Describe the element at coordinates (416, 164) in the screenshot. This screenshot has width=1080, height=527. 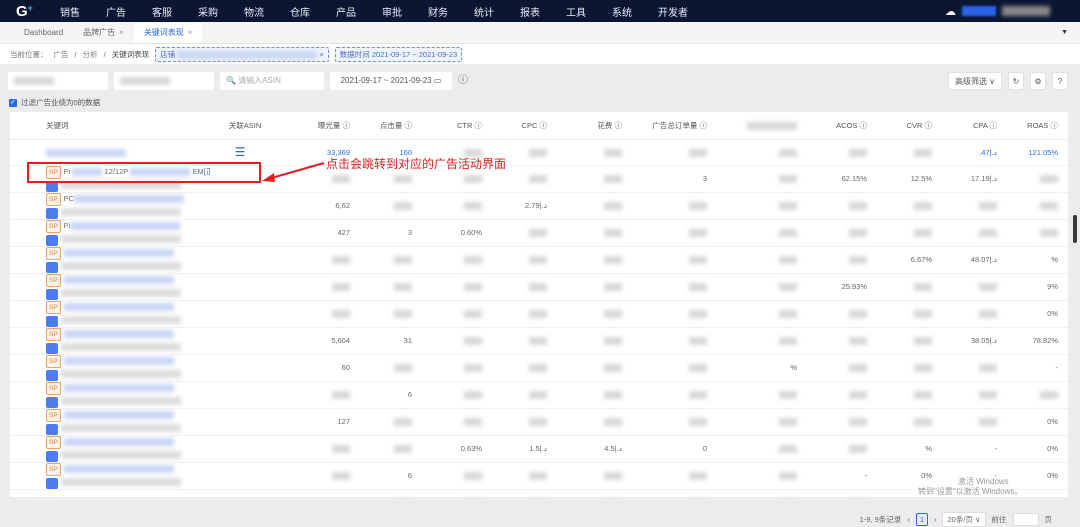
I see `annotation-text: 点击会跳转到对应的广告活动界面` at that location.